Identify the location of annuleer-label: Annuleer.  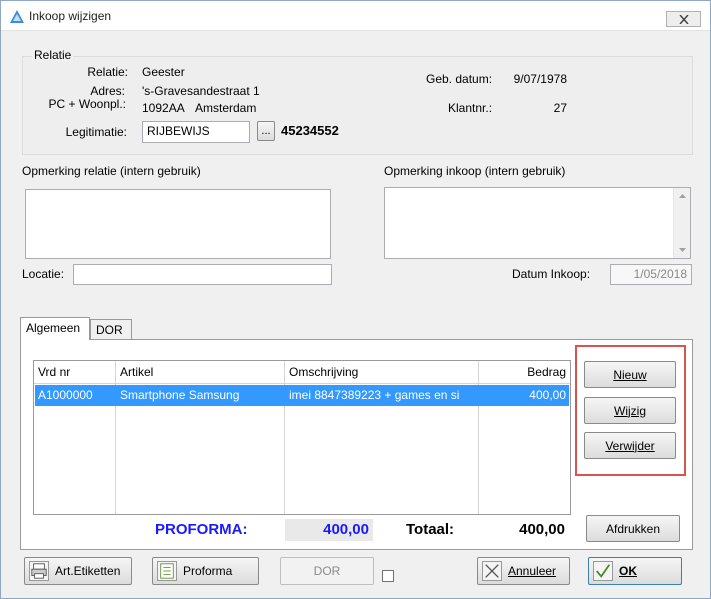
(532, 571).